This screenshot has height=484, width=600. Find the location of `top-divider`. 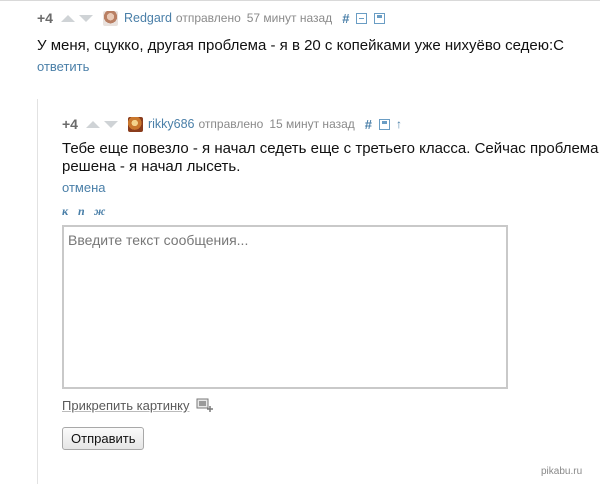

top-divider is located at coordinates (300, 0).